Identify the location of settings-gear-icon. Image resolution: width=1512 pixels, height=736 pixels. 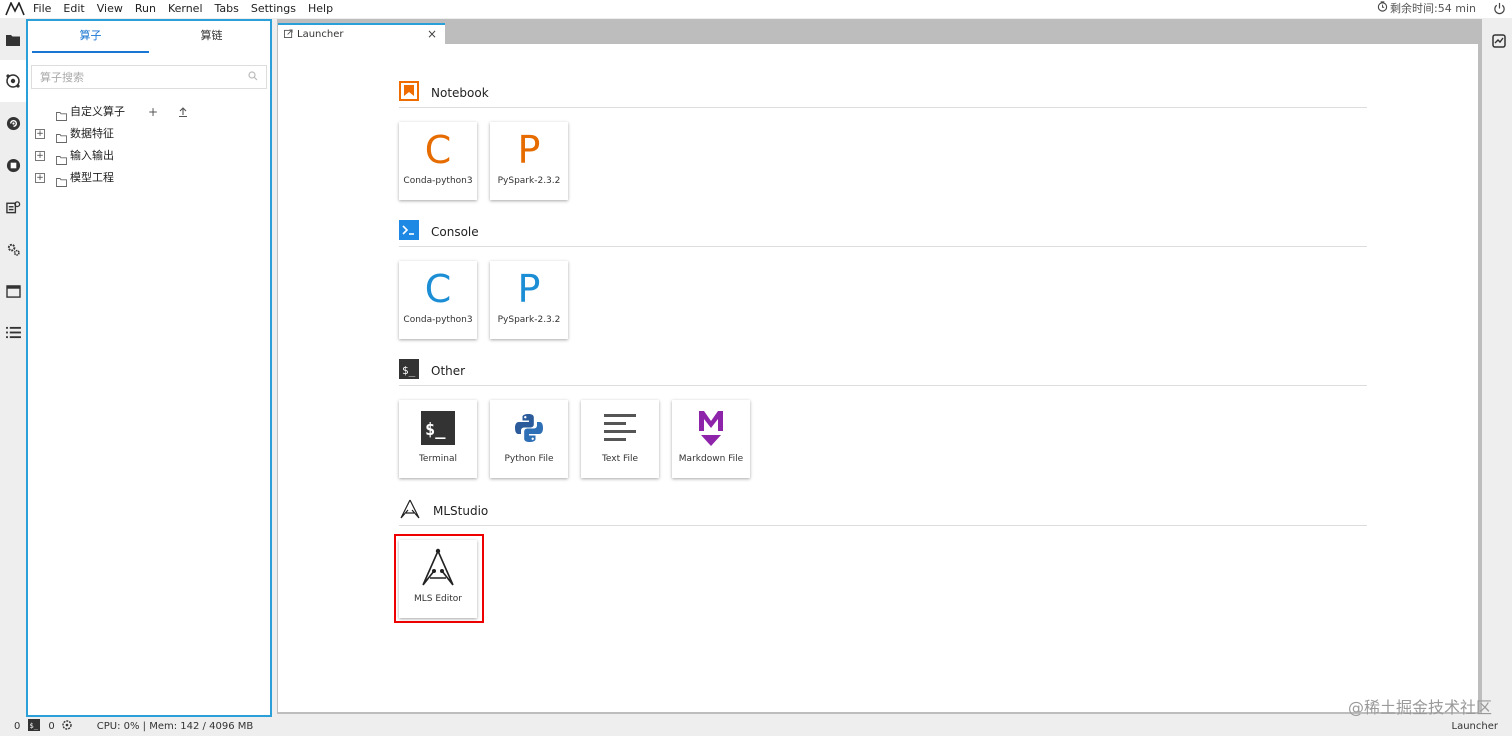
(13, 249).